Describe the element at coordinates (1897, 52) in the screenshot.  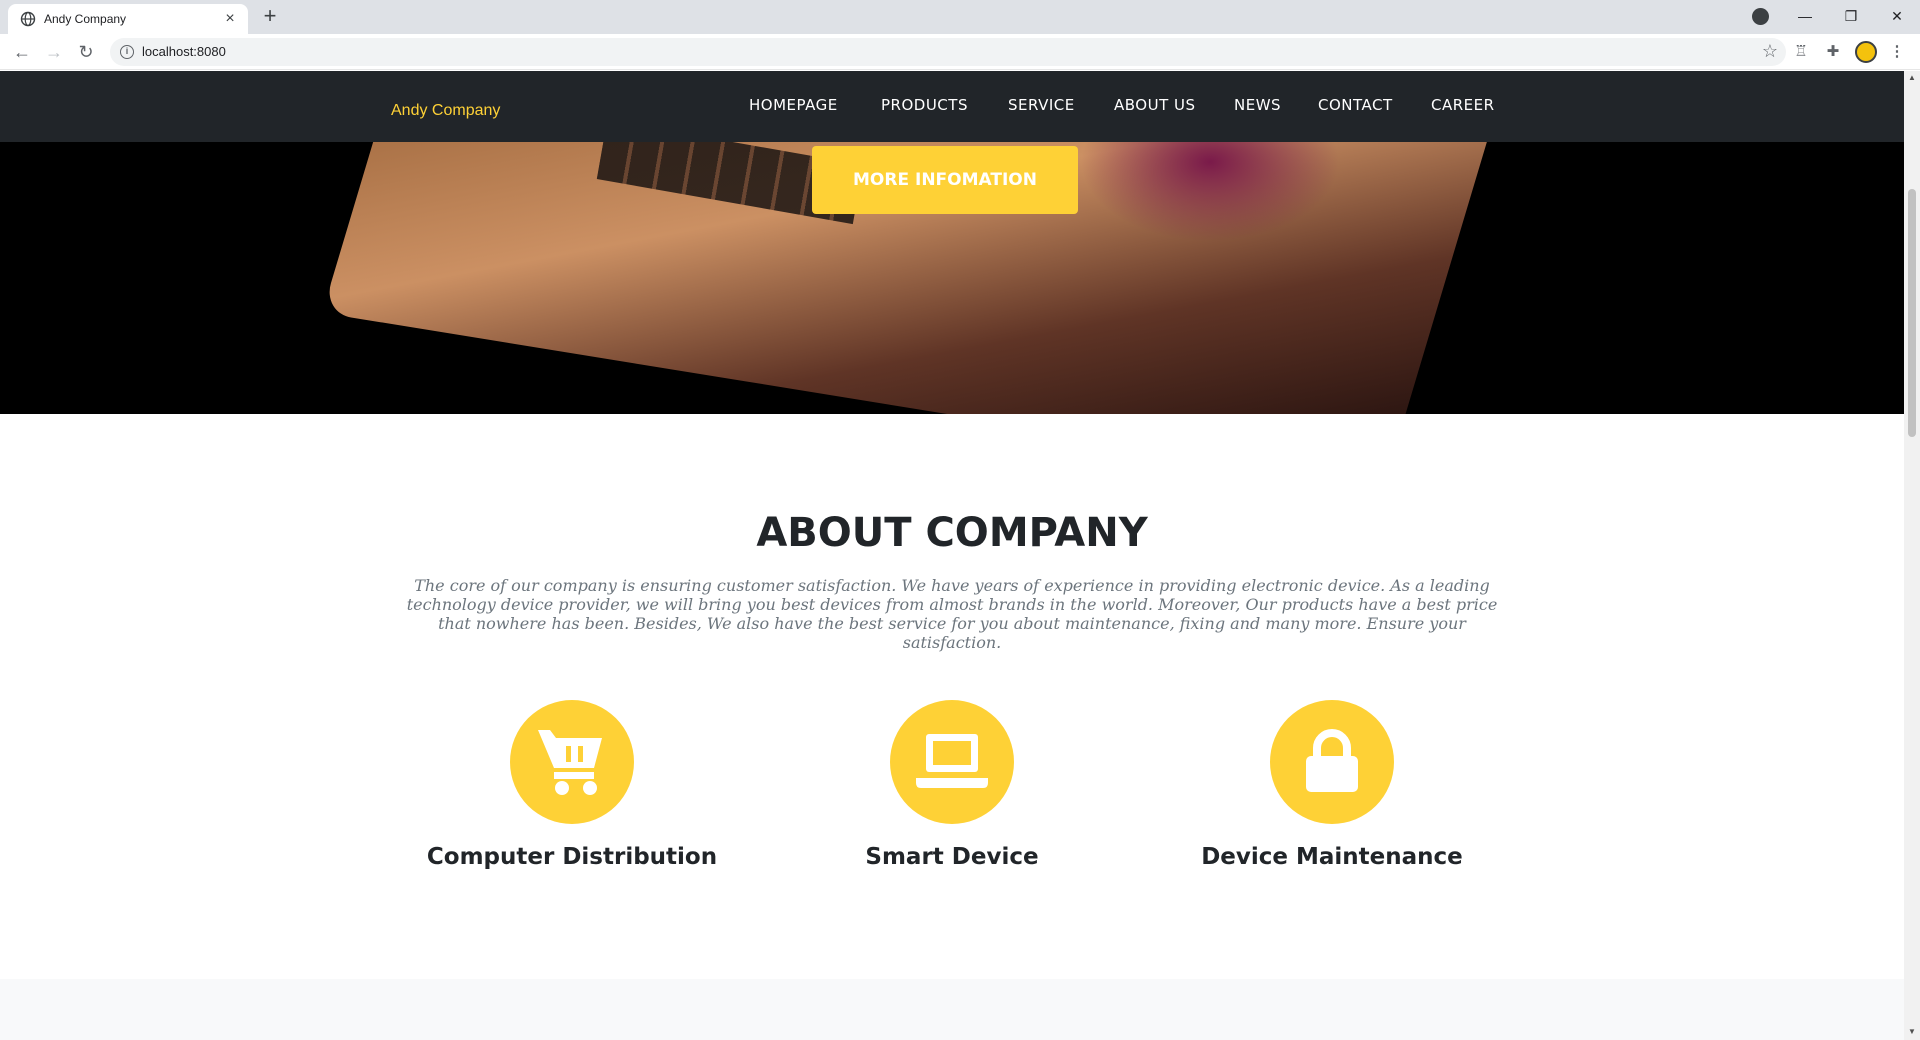
I see `more-menu-icon: ⋮` at that location.